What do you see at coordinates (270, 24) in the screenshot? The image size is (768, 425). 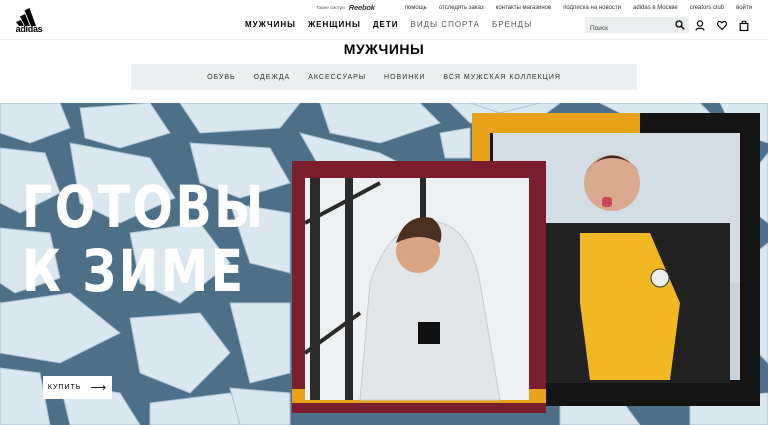 I see `nav-item-men: МУЖЧИНЫ` at bounding box center [270, 24].